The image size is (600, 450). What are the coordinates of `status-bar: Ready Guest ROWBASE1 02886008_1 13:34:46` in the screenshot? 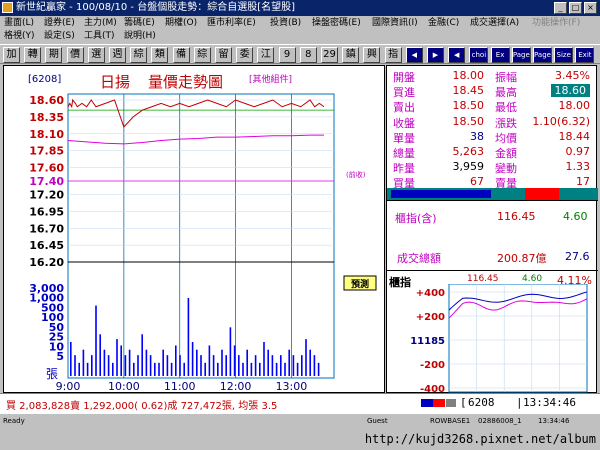 It's located at (300, 421).